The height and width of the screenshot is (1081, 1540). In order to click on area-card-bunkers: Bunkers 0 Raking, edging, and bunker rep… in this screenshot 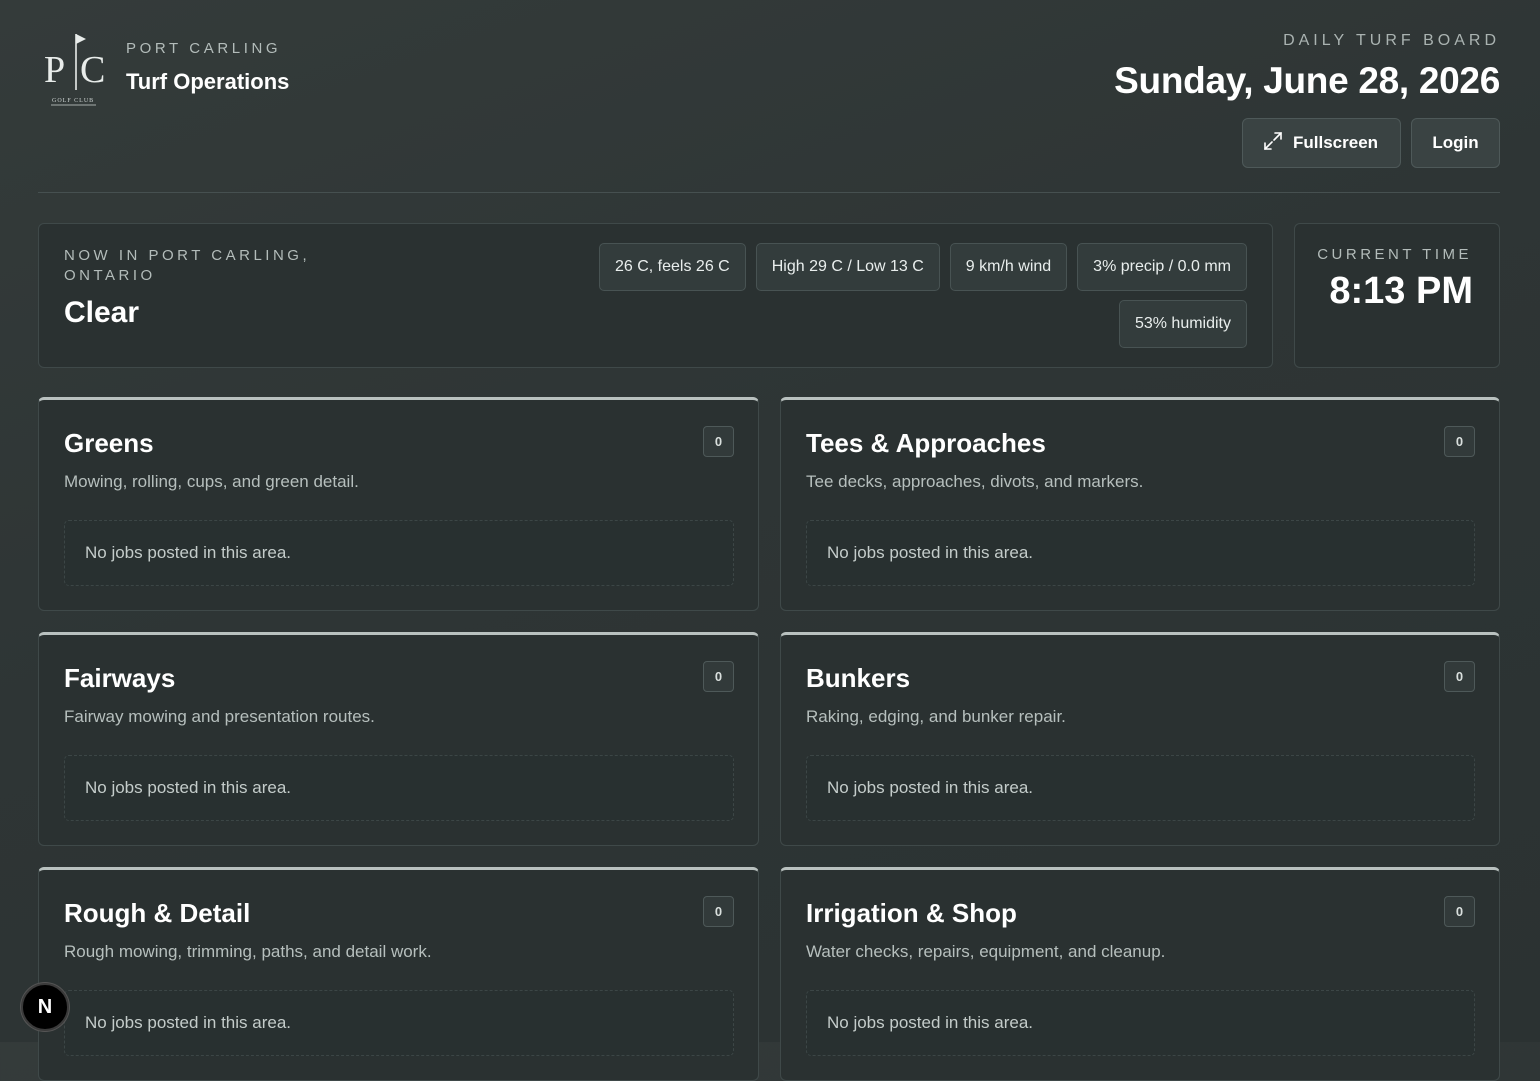, I will do `click(1140, 739)`.